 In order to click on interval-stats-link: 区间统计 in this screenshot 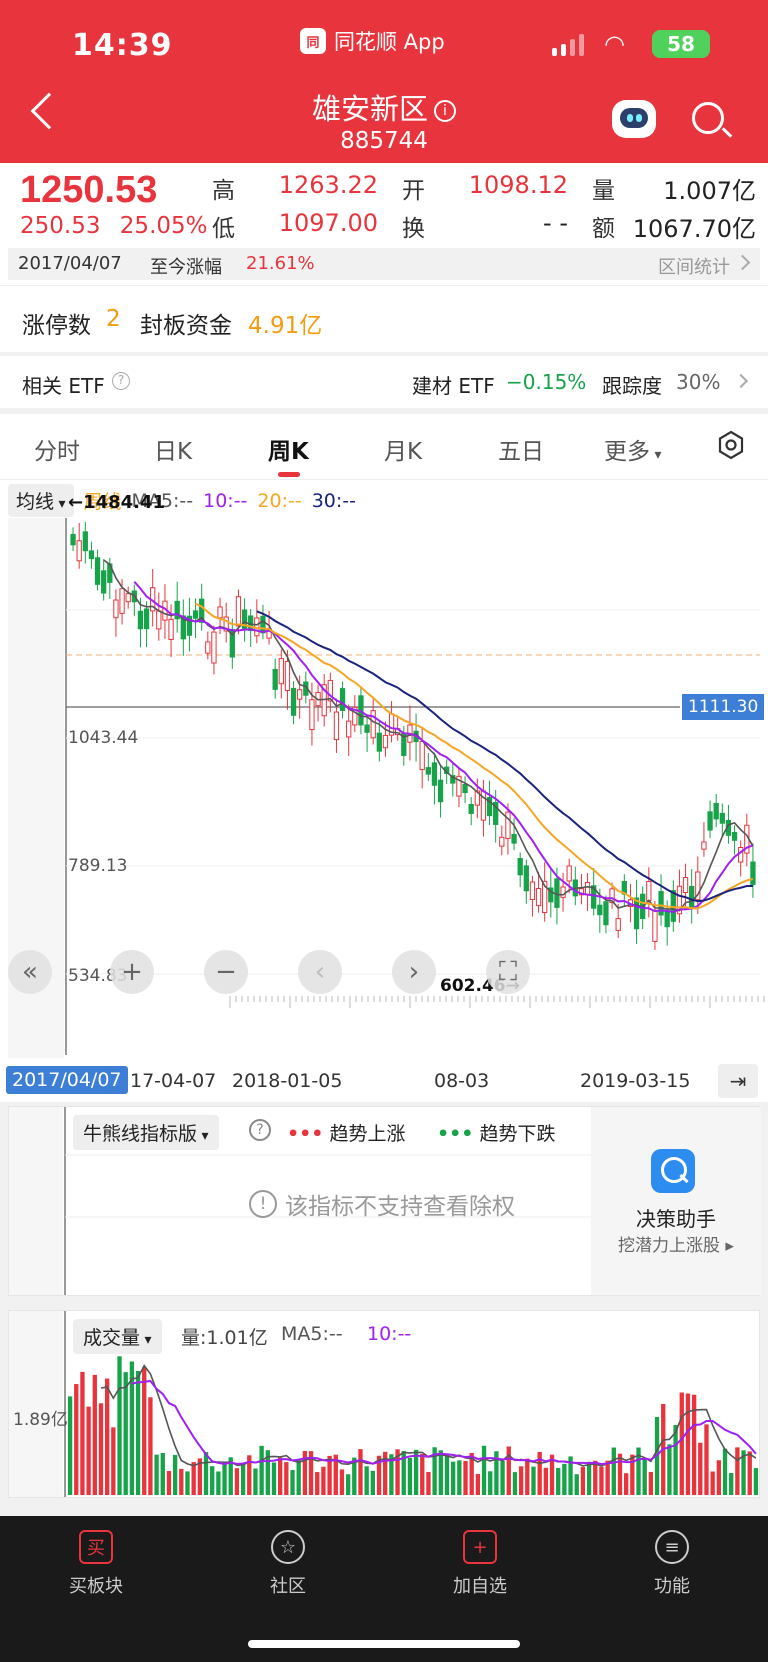, I will do `click(694, 266)`.